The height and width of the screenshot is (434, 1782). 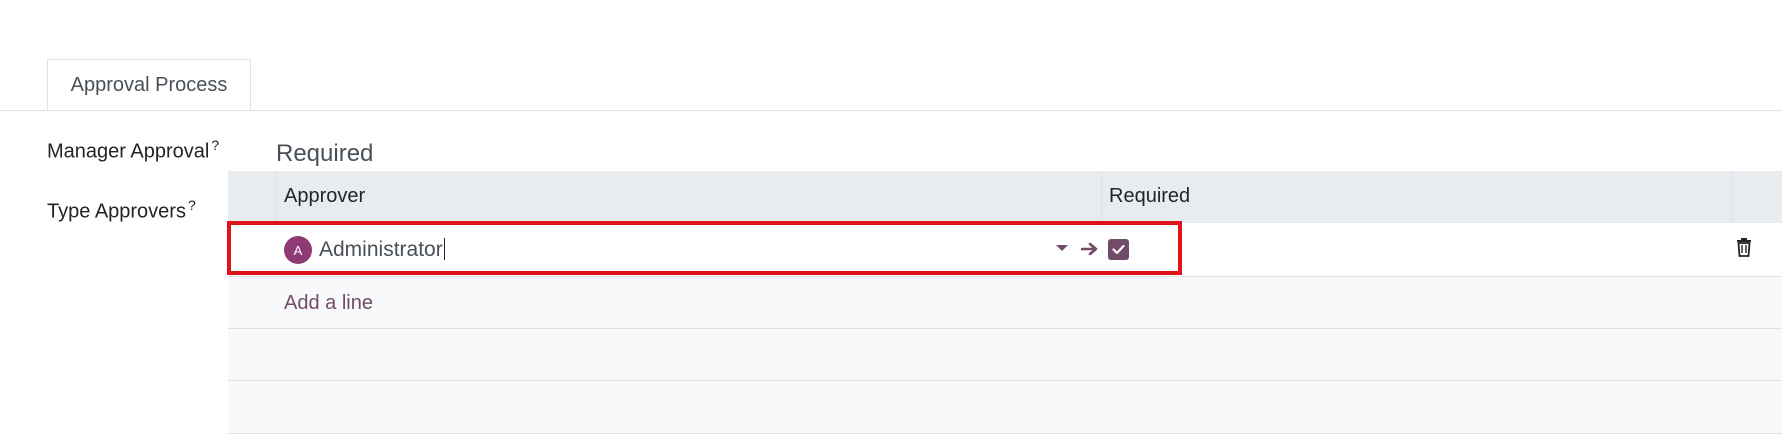 I want to click on arrow-right-icon-svg, so click(x=1089, y=249).